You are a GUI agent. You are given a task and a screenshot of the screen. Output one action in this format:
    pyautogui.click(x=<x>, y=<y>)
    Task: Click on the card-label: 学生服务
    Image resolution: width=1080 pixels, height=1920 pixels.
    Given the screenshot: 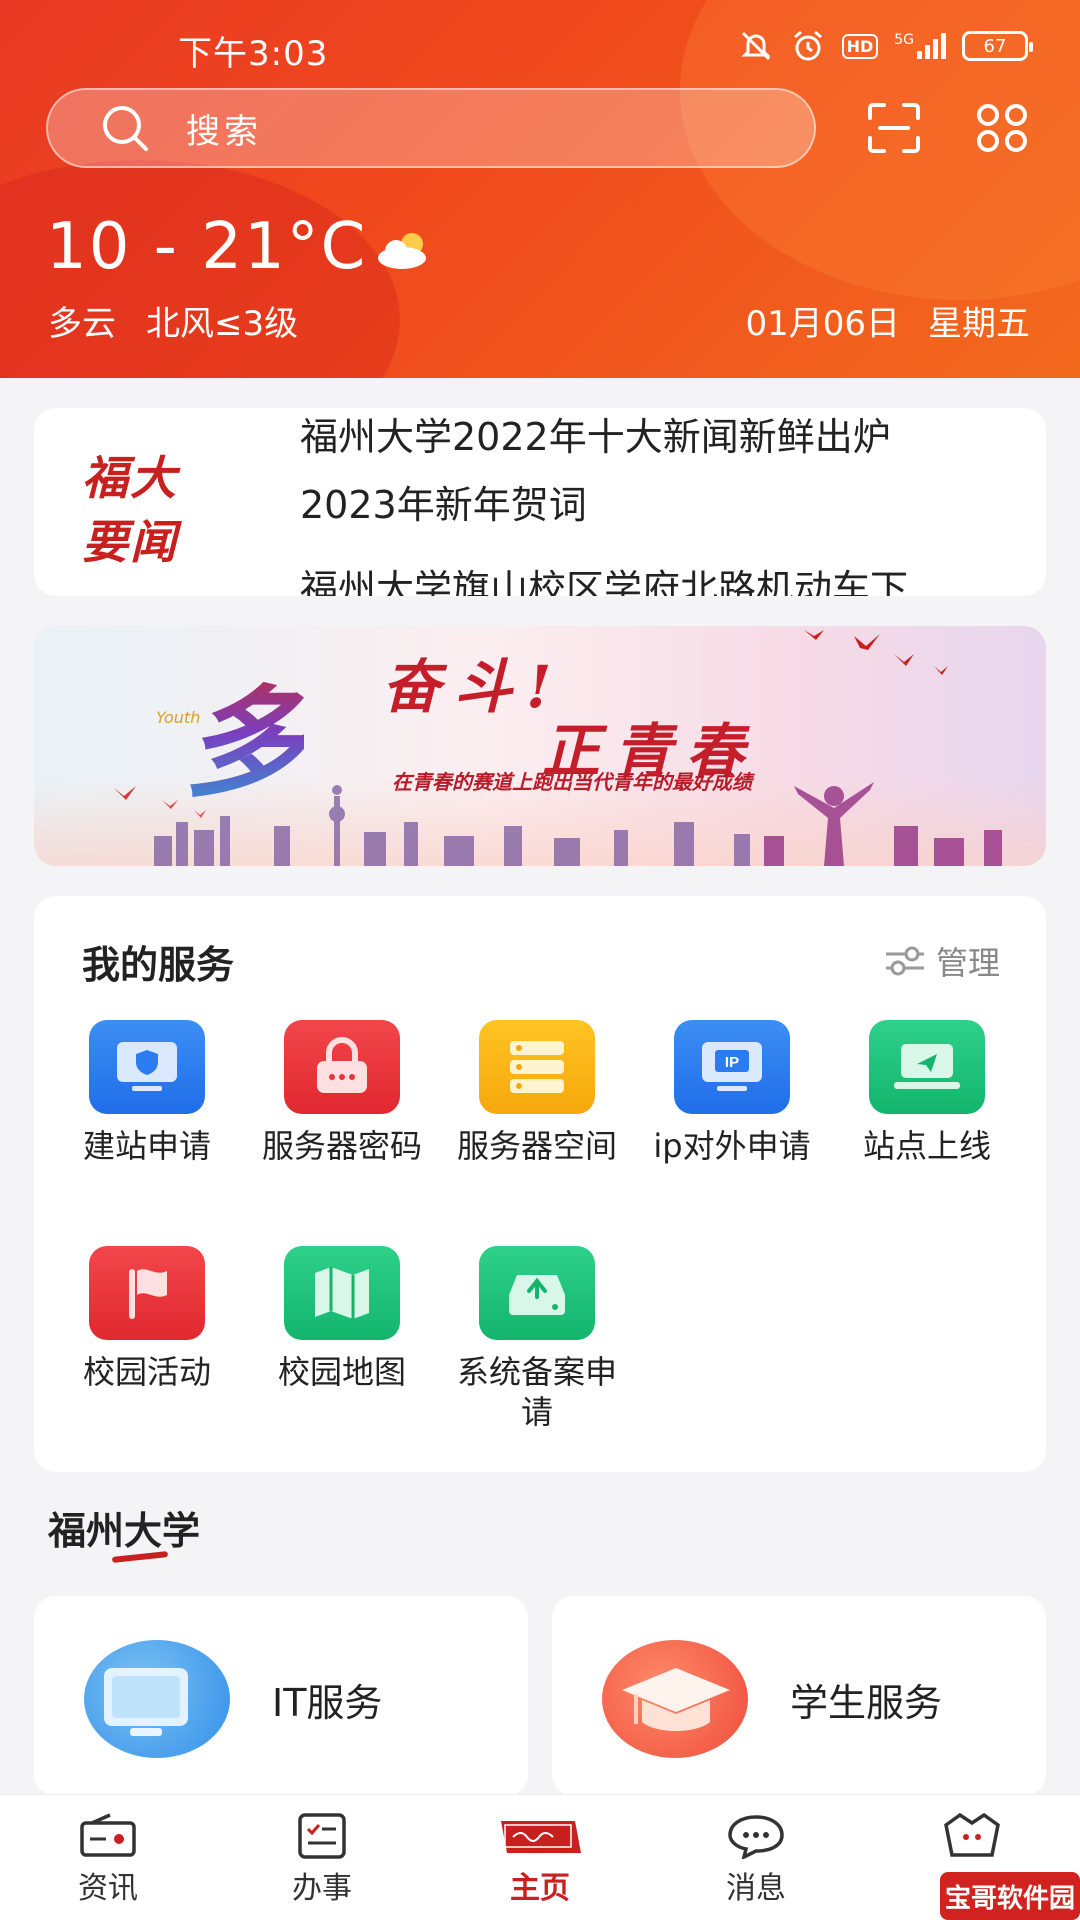 What is the action you would take?
    pyautogui.click(x=866, y=1703)
    